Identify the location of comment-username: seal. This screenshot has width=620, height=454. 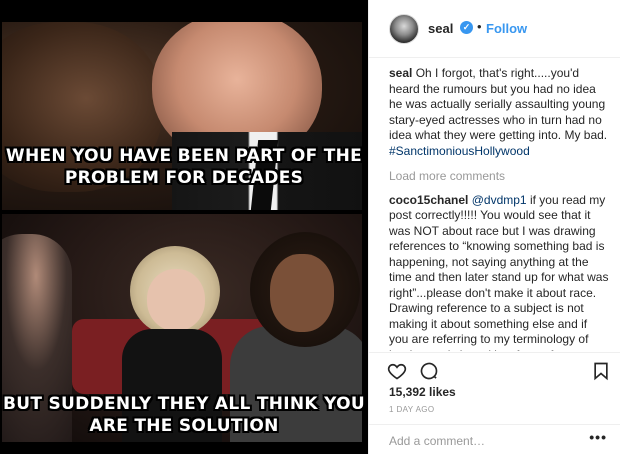
(400, 73).